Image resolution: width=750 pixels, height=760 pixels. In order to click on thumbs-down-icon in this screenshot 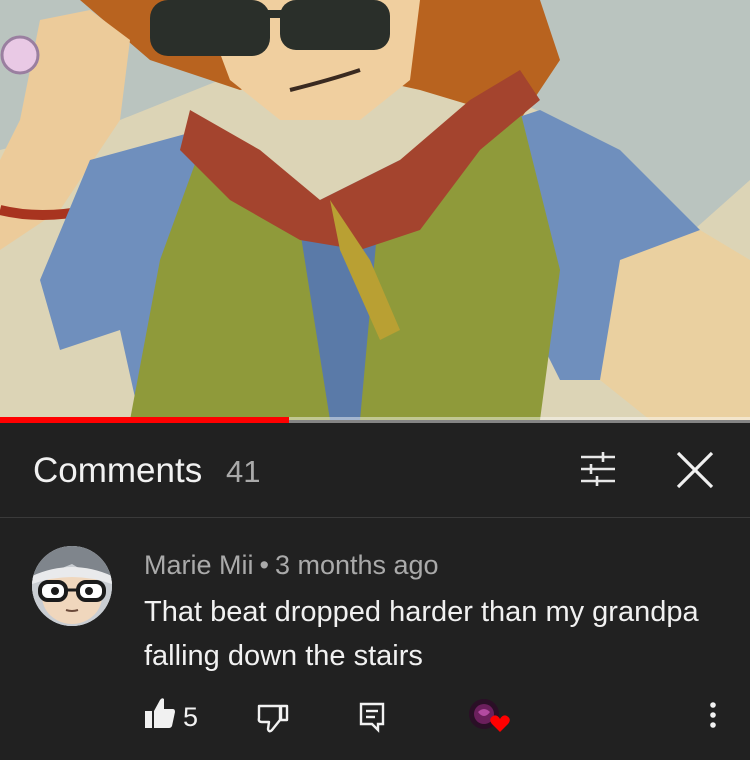, I will do `click(273, 718)`.